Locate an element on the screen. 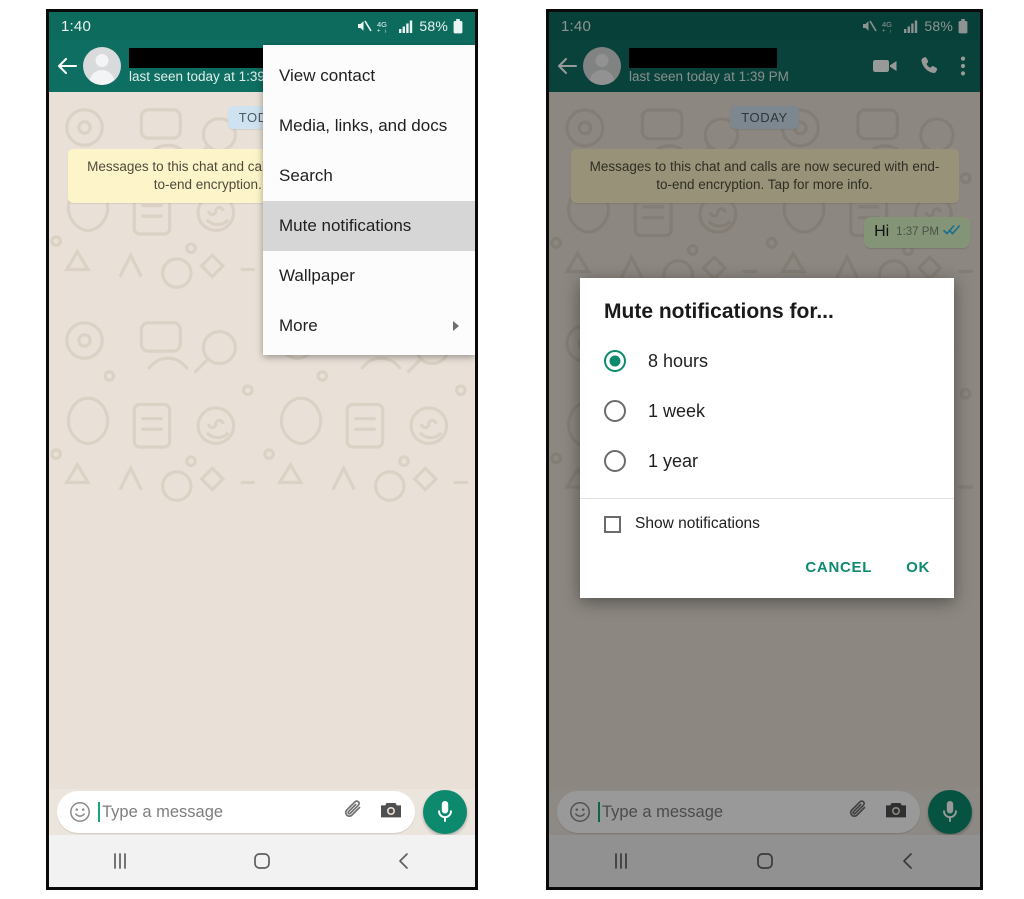 The image size is (1024, 899). video-call-icon is located at coordinates (885, 66).